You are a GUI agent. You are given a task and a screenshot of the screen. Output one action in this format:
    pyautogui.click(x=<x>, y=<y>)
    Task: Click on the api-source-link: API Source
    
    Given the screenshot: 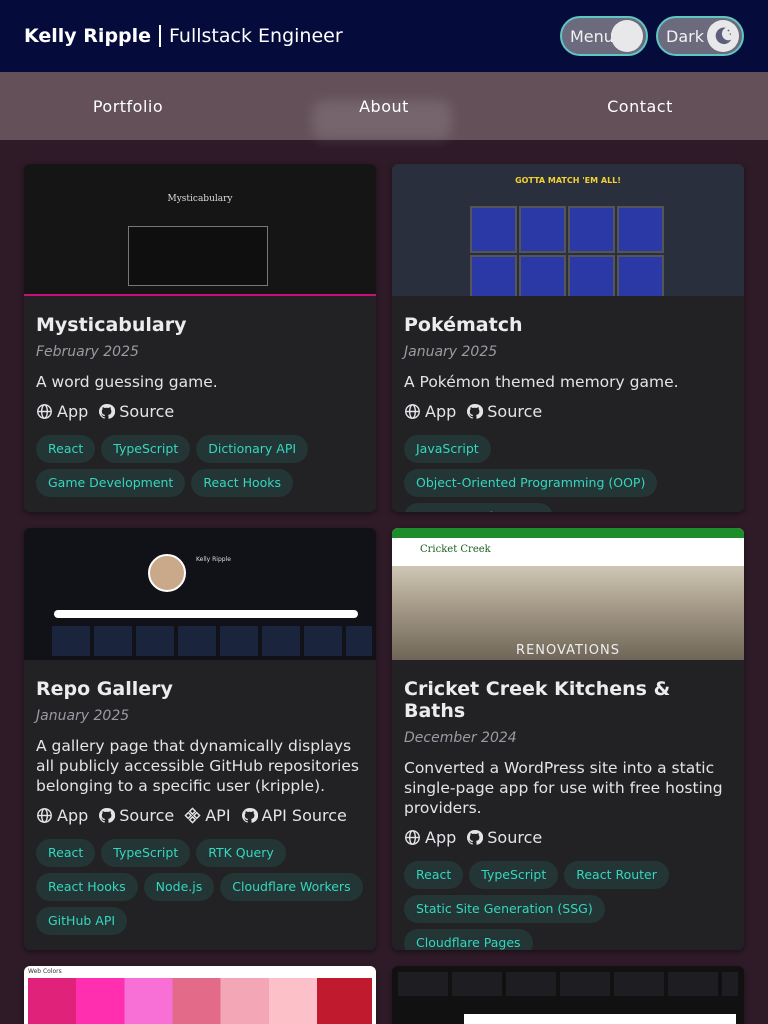 What is the action you would take?
    pyautogui.click(x=294, y=815)
    